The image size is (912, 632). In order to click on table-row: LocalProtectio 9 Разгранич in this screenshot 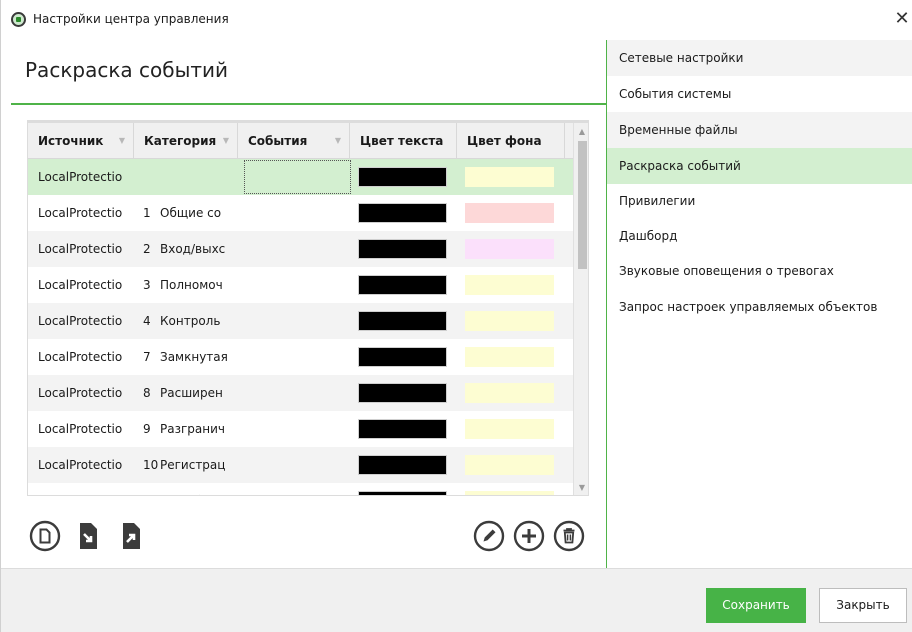, I will do `click(300, 429)`.